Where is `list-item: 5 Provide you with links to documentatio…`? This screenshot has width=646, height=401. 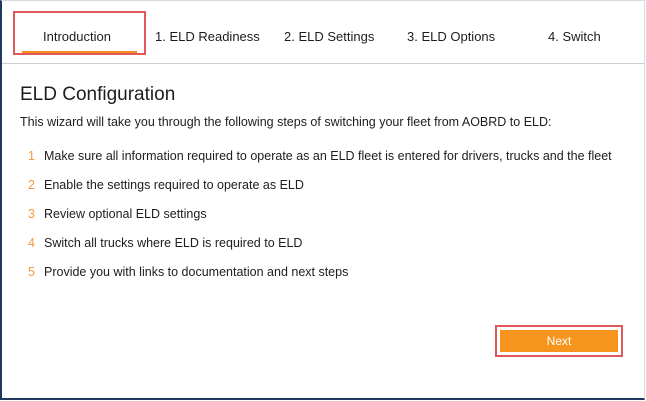 list-item: 5 Provide you with links to documentatio… is located at coordinates (325, 272).